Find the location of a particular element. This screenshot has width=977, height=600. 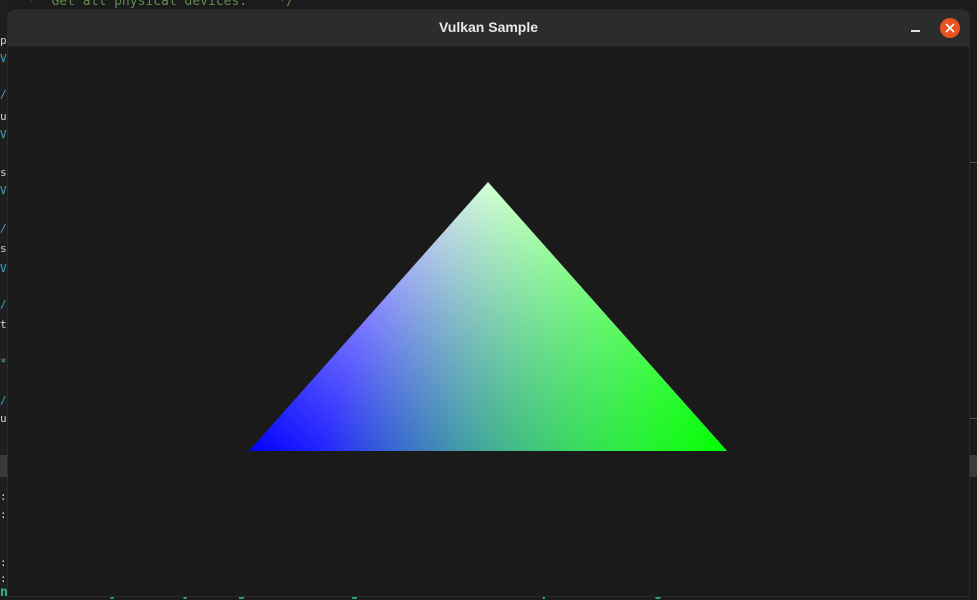

close-icon is located at coordinates (950, 28).